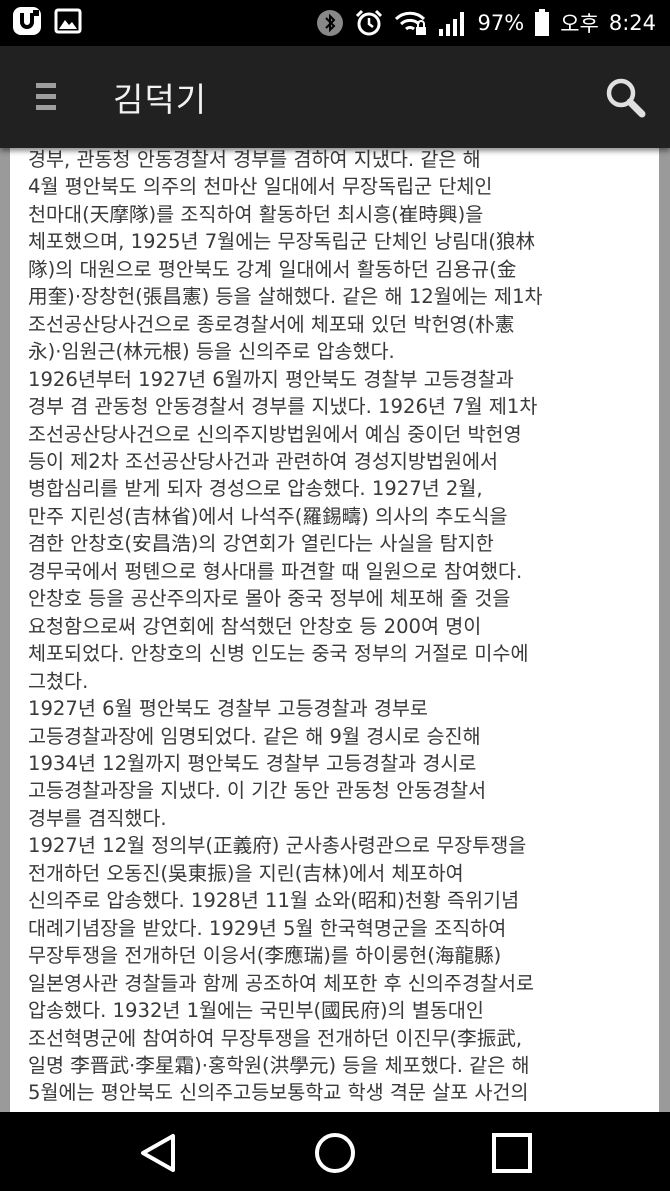 The height and width of the screenshot is (1191, 670). What do you see at coordinates (271, 324) in the screenshot?
I see `article-line: 조선공산당사건으로 종로경찰서에 체포돼 있던 박헌영(朴憲` at bounding box center [271, 324].